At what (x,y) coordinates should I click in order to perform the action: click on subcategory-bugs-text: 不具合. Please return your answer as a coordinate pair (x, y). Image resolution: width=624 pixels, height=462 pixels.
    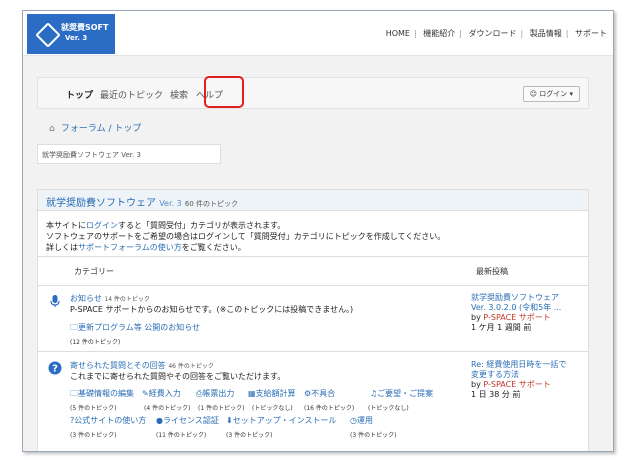
    Looking at the image, I should click on (323, 393).